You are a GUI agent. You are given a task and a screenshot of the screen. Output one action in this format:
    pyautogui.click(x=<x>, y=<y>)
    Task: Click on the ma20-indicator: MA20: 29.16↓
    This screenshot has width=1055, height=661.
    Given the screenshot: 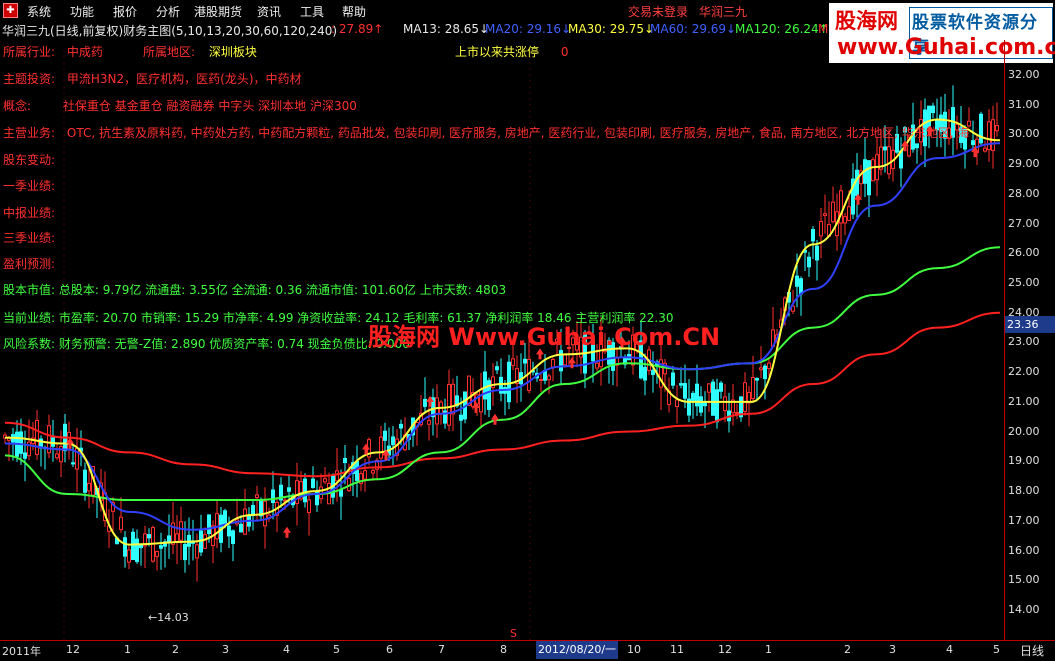 What is the action you would take?
    pyautogui.click(x=528, y=29)
    